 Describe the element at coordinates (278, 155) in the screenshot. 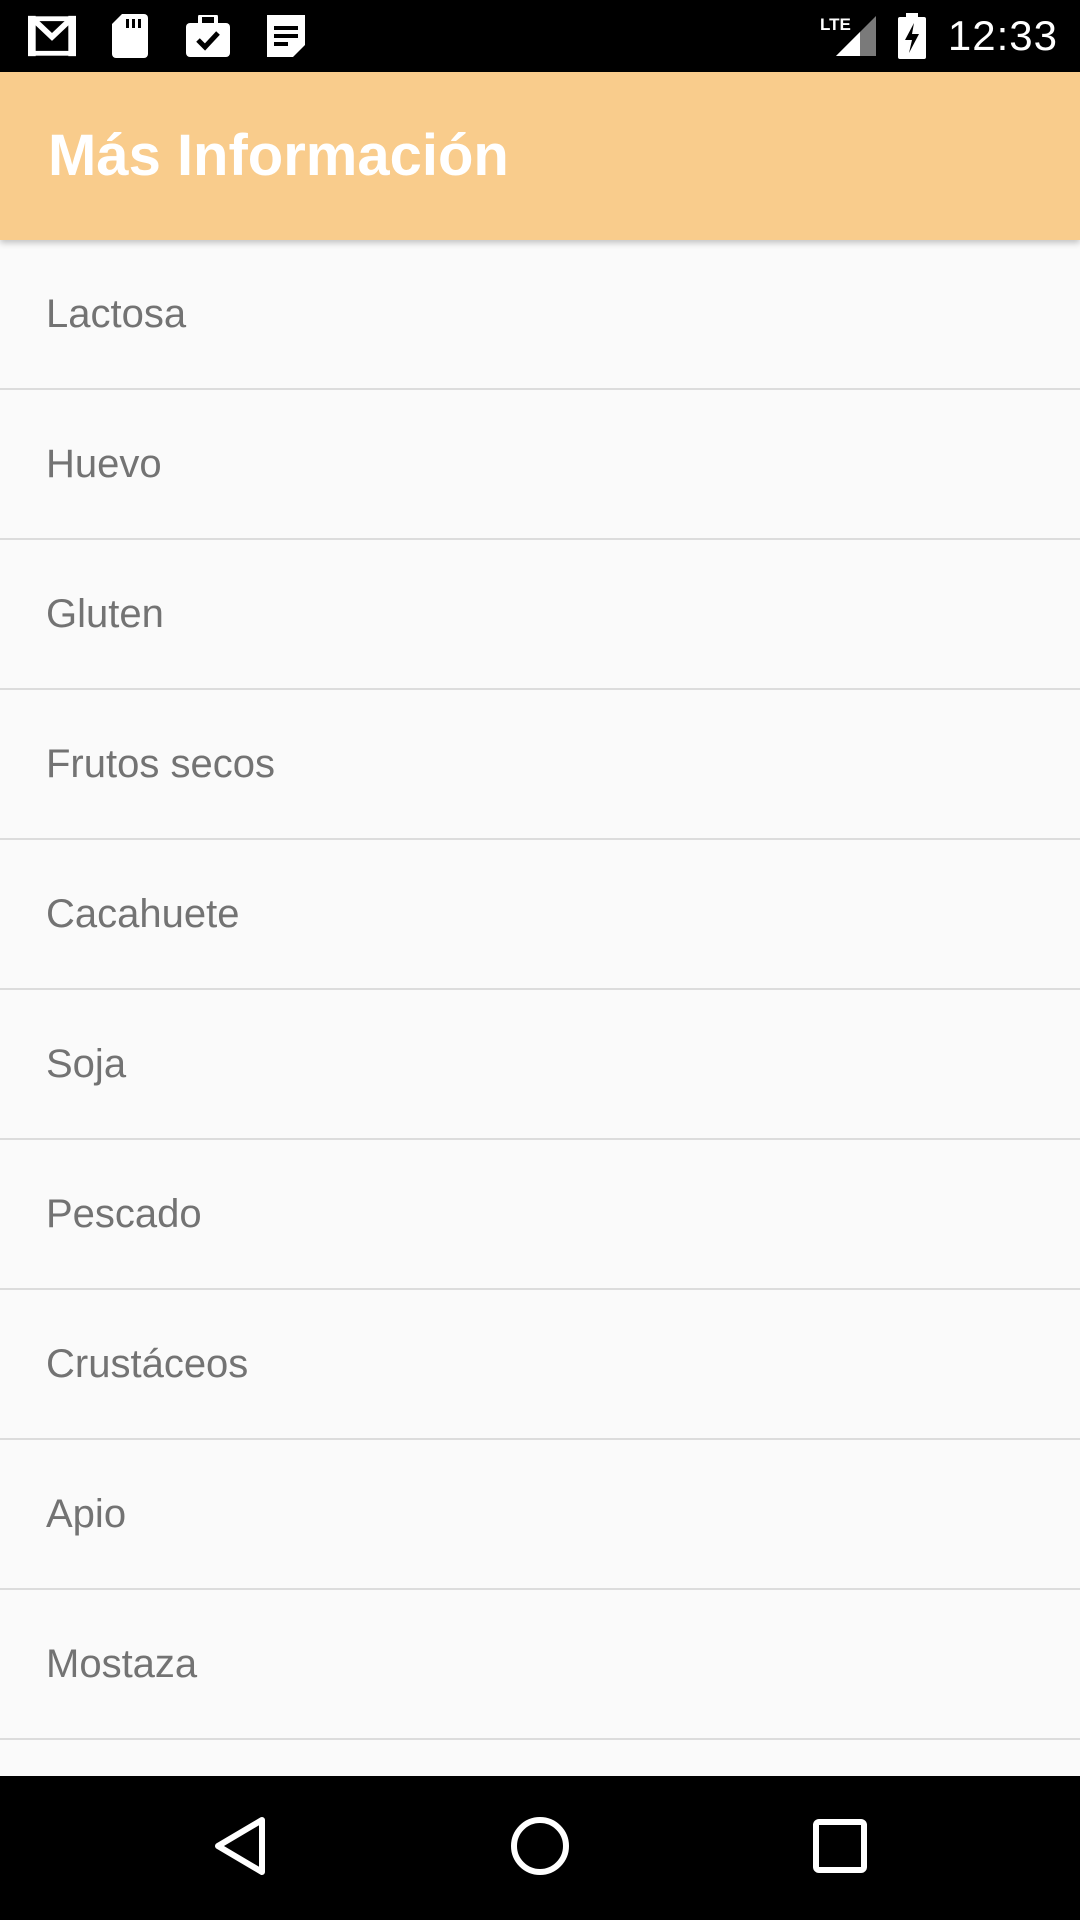

I see `page-title: Más Información` at that location.